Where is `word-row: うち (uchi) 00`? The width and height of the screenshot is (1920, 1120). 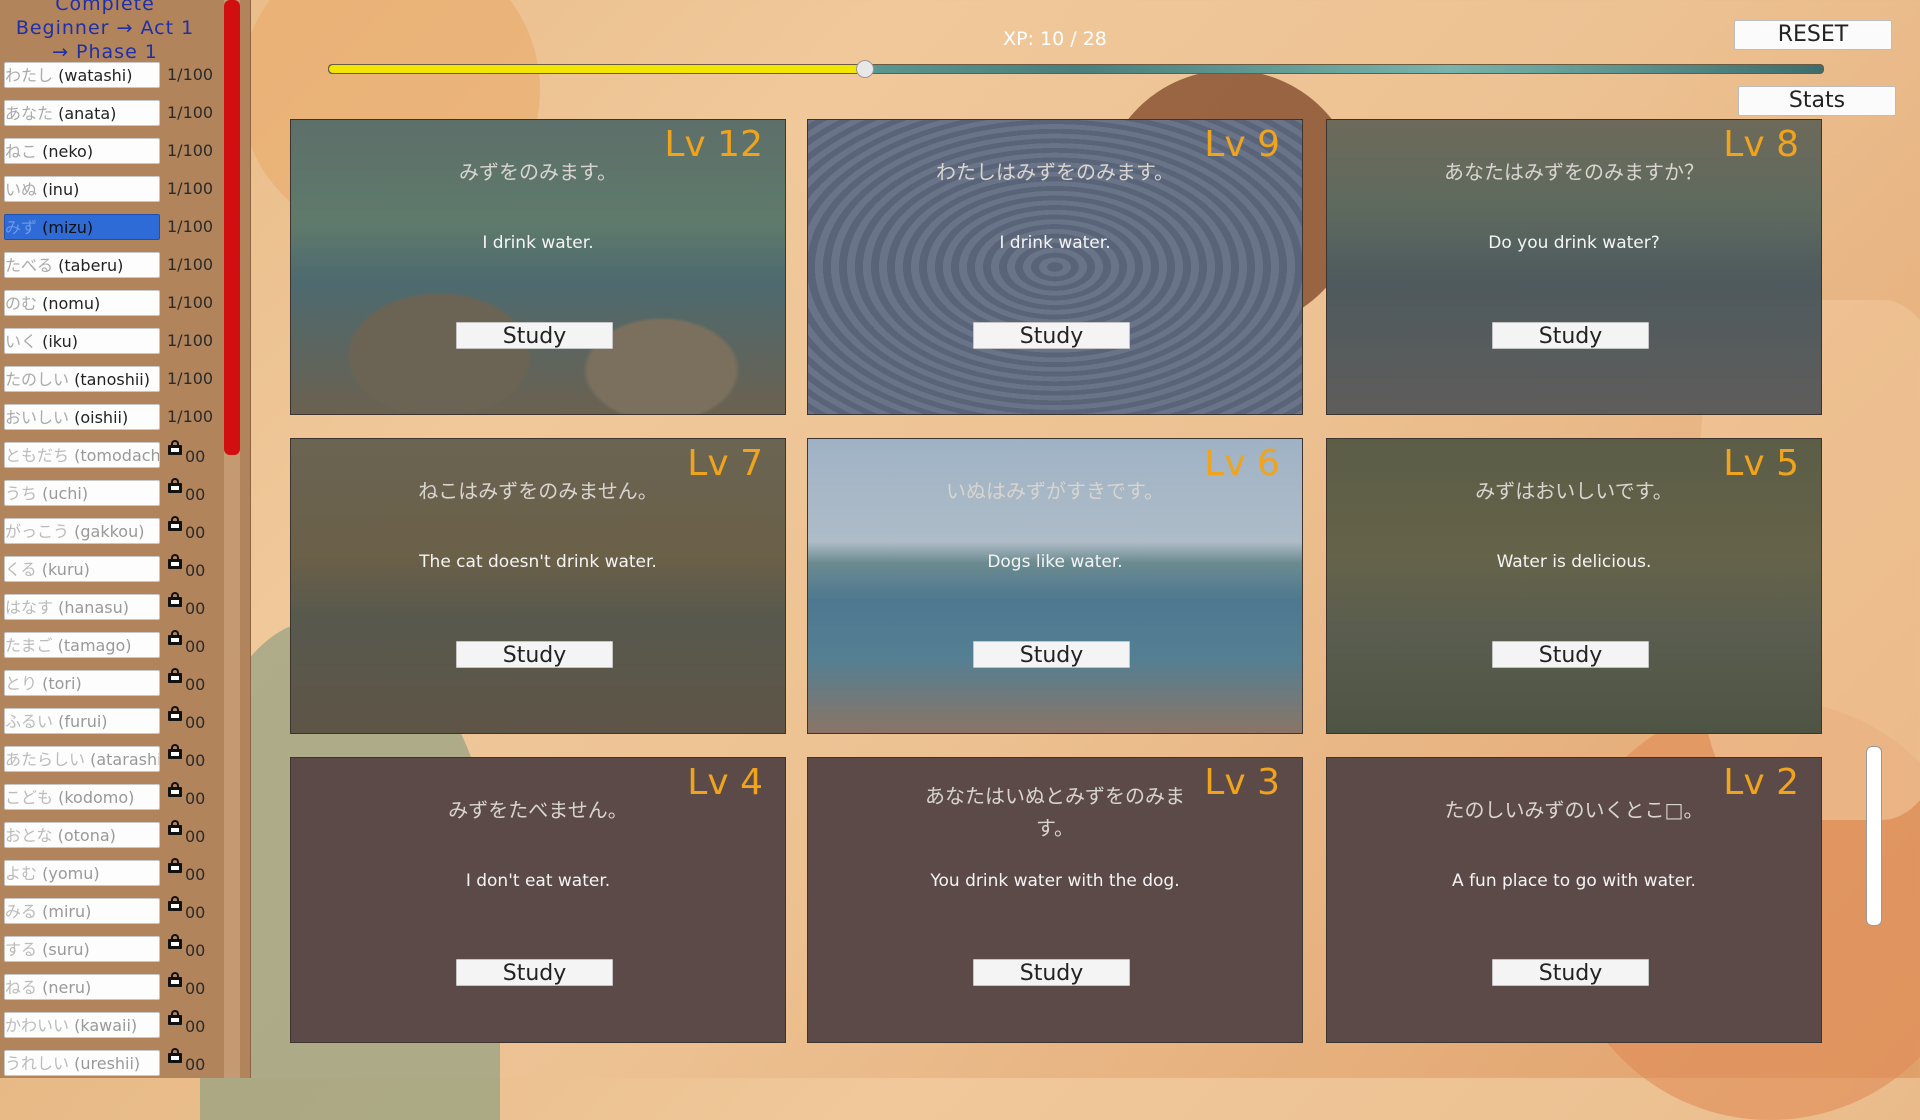 word-row: うち (uchi) 00 is located at coordinates (114, 497).